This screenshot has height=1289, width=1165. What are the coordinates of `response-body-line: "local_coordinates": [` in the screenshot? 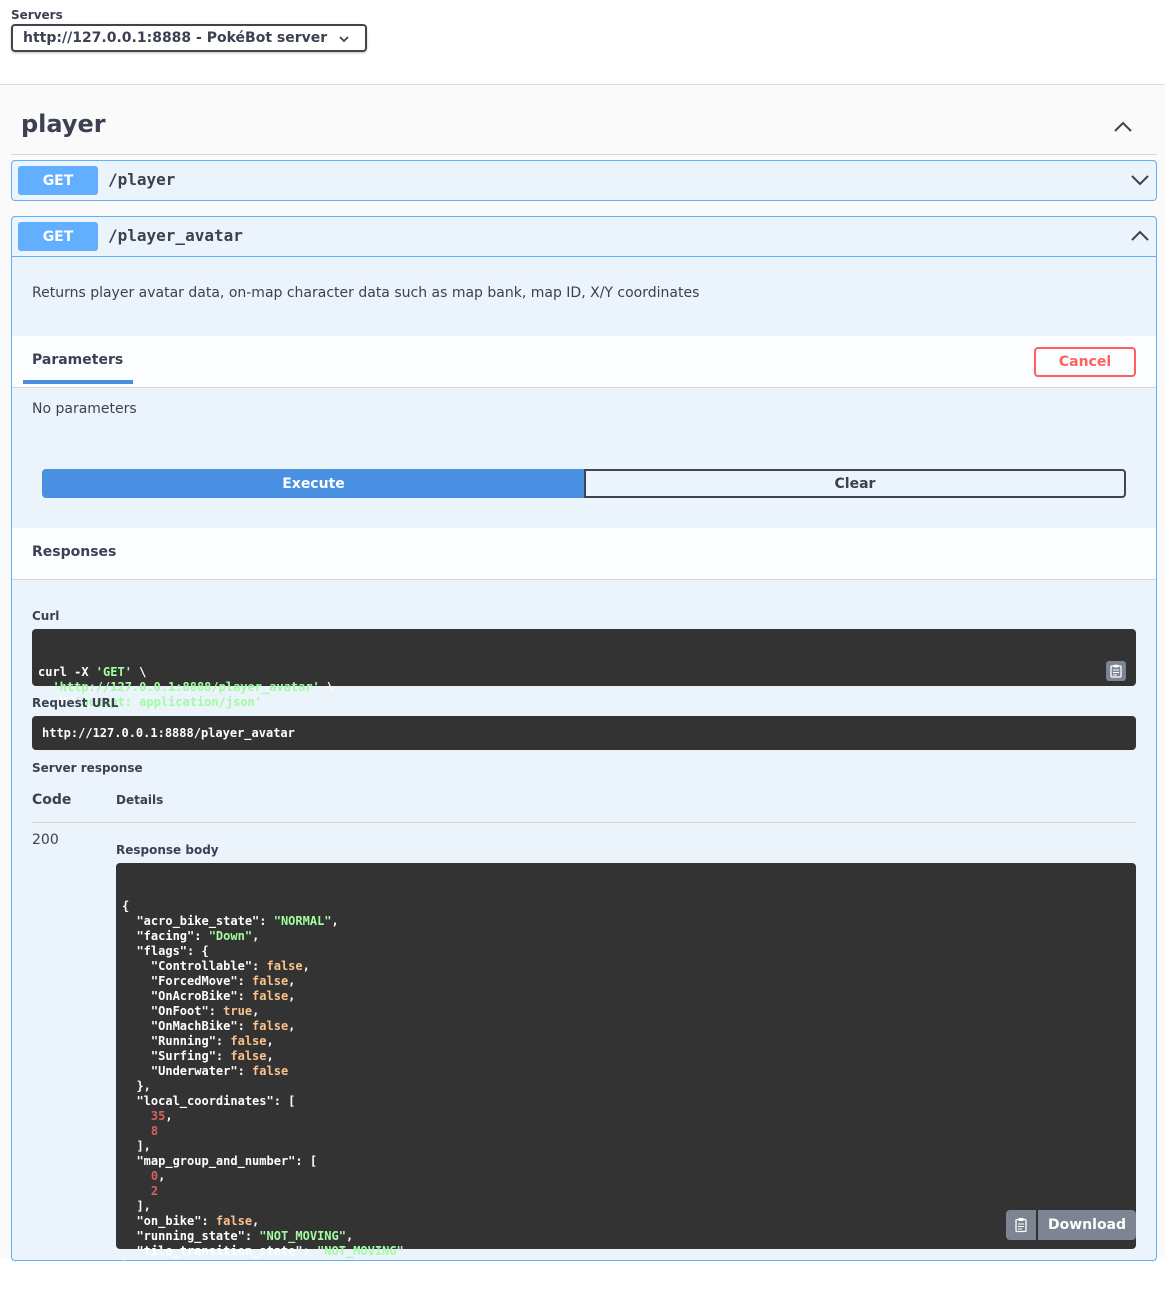 It's located at (209, 1101).